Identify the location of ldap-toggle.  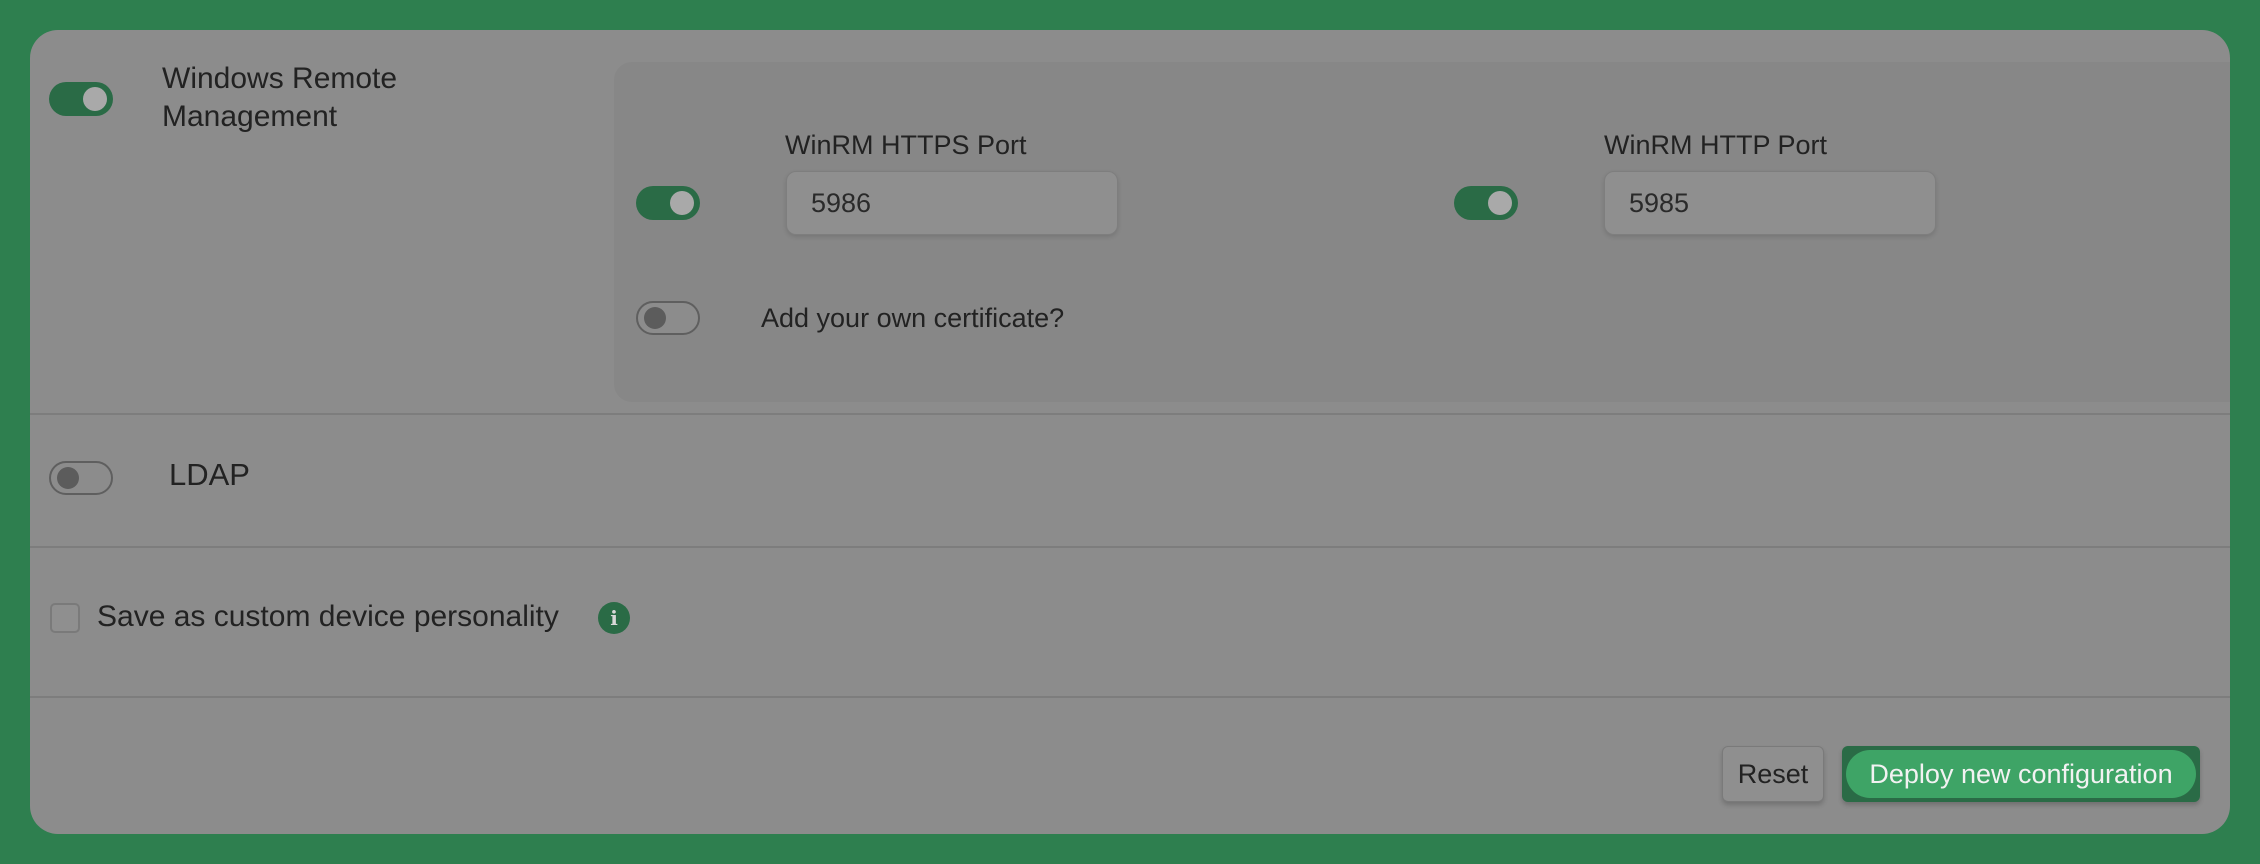
(81, 478).